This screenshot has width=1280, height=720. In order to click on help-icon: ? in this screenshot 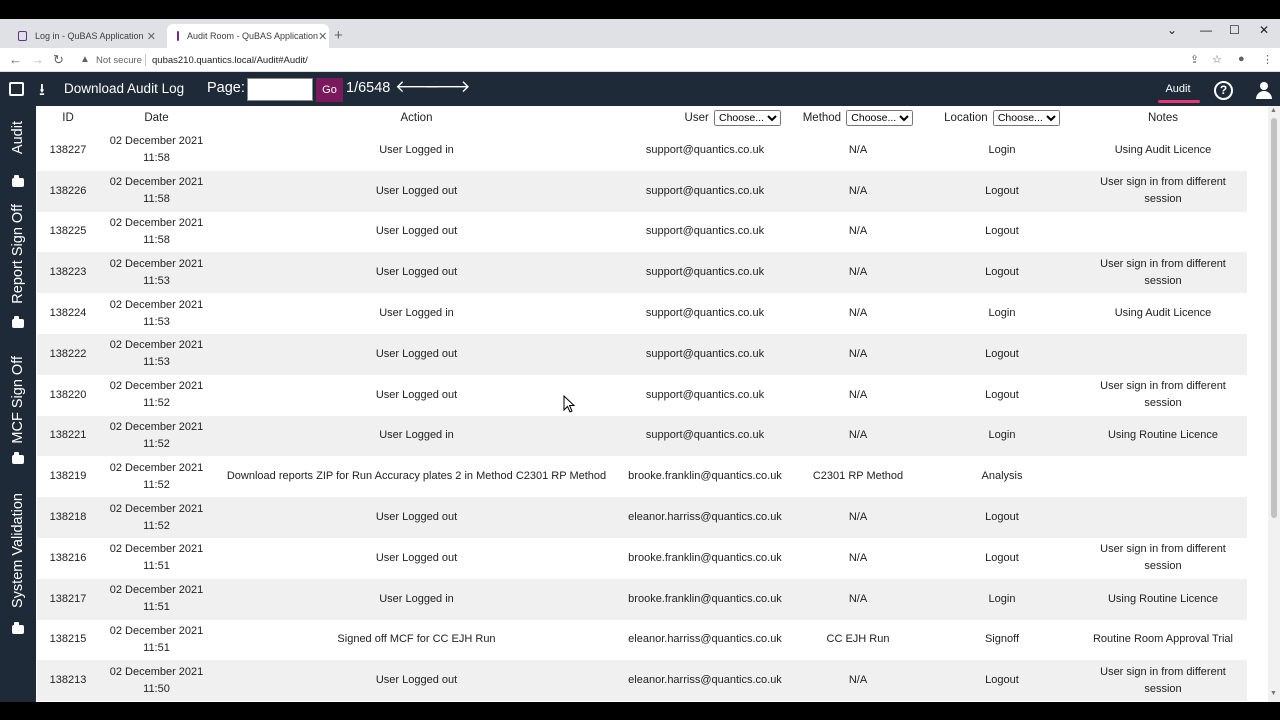, I will do `click(1223, 90)`.